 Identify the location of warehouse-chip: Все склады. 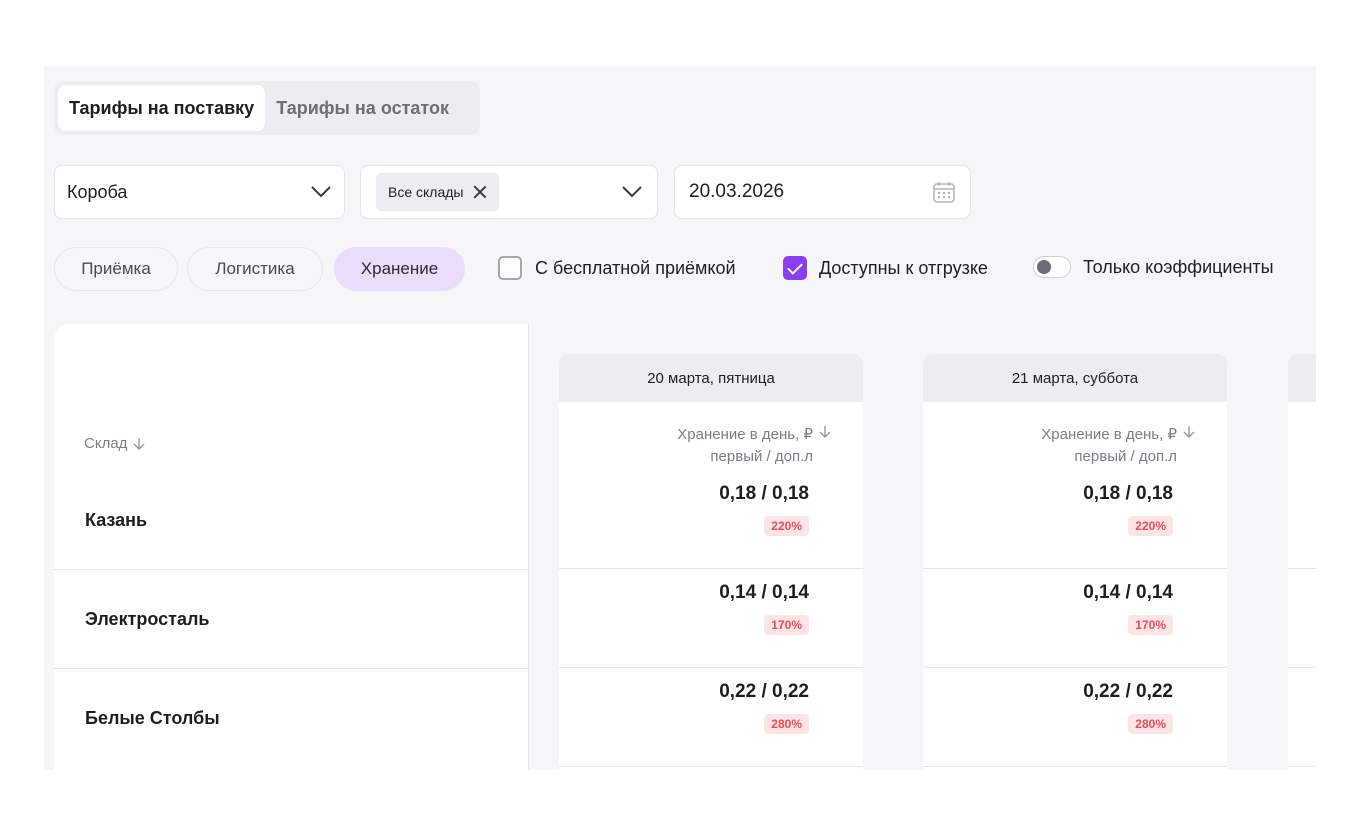
(438, 192).